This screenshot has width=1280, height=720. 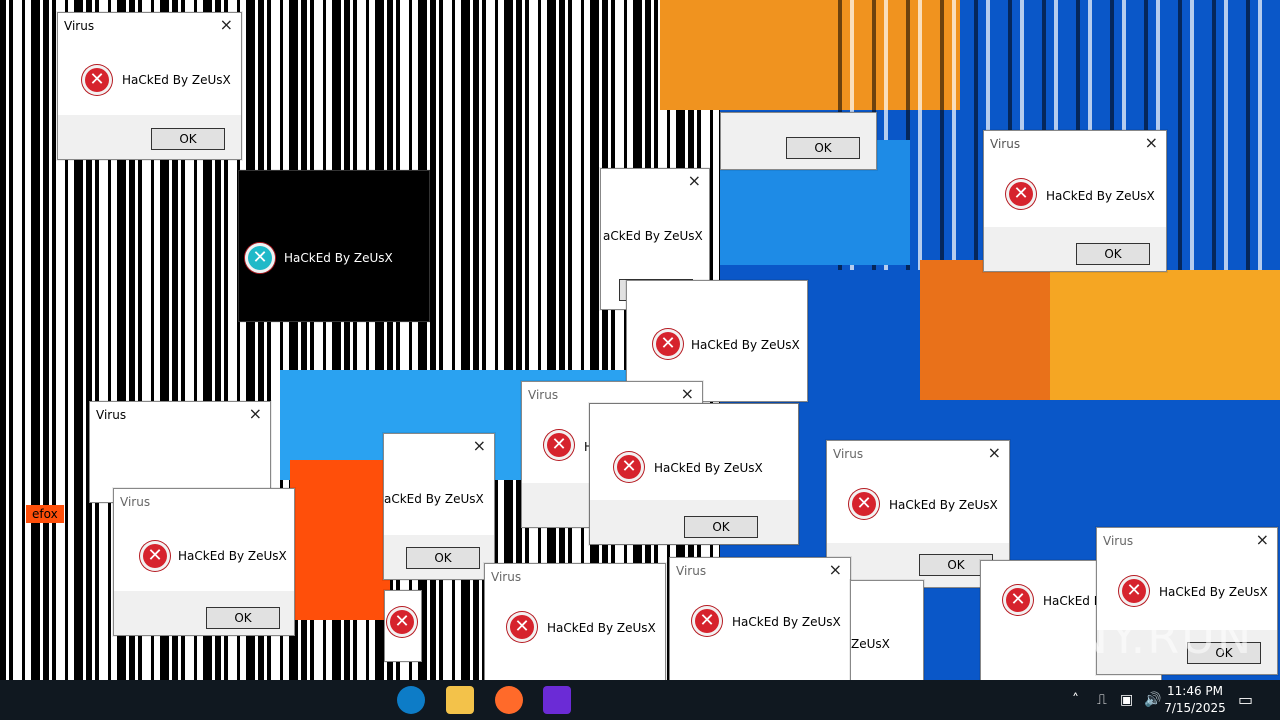 What do you see at coordinates (887, 631) in the screenshot?
I see `virus-dialog: ZeUsX` at bounding box center [887, 631].